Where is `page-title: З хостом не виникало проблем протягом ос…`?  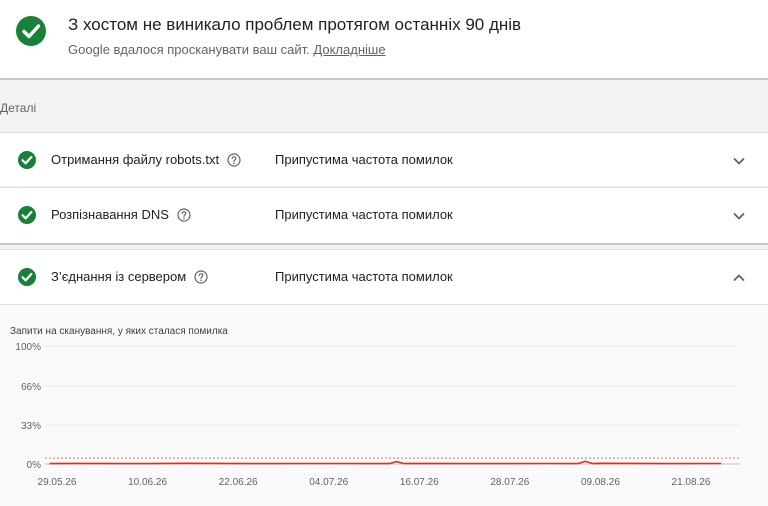 page-title: З хостом не виникало проблем протягом ос… is located at coordinates (295, 24).